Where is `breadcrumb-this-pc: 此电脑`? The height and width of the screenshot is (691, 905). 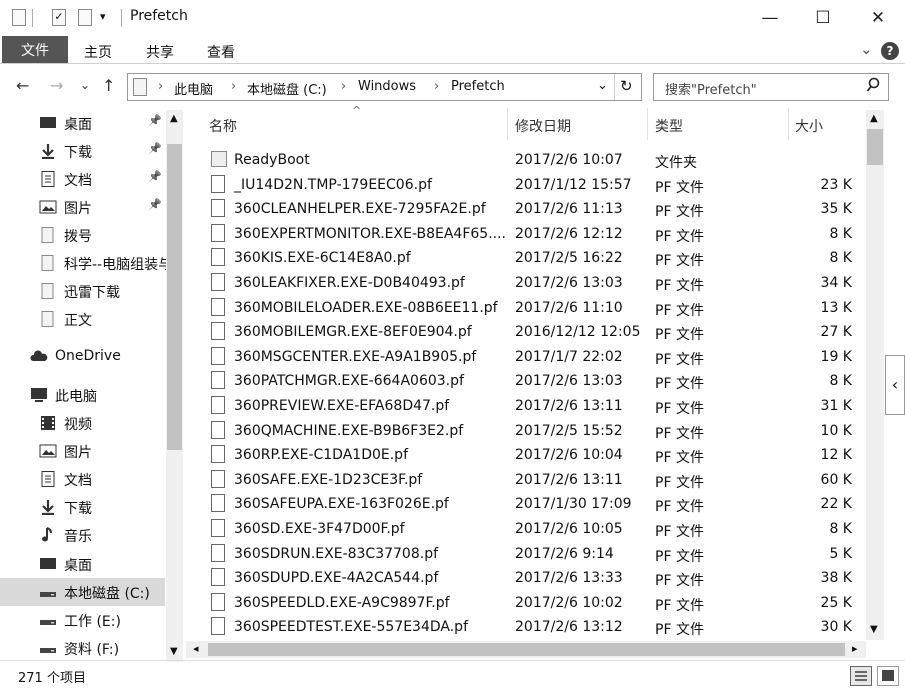 breadcrumb-this-pc: 此电脑 is located at coordinates (193, 88).